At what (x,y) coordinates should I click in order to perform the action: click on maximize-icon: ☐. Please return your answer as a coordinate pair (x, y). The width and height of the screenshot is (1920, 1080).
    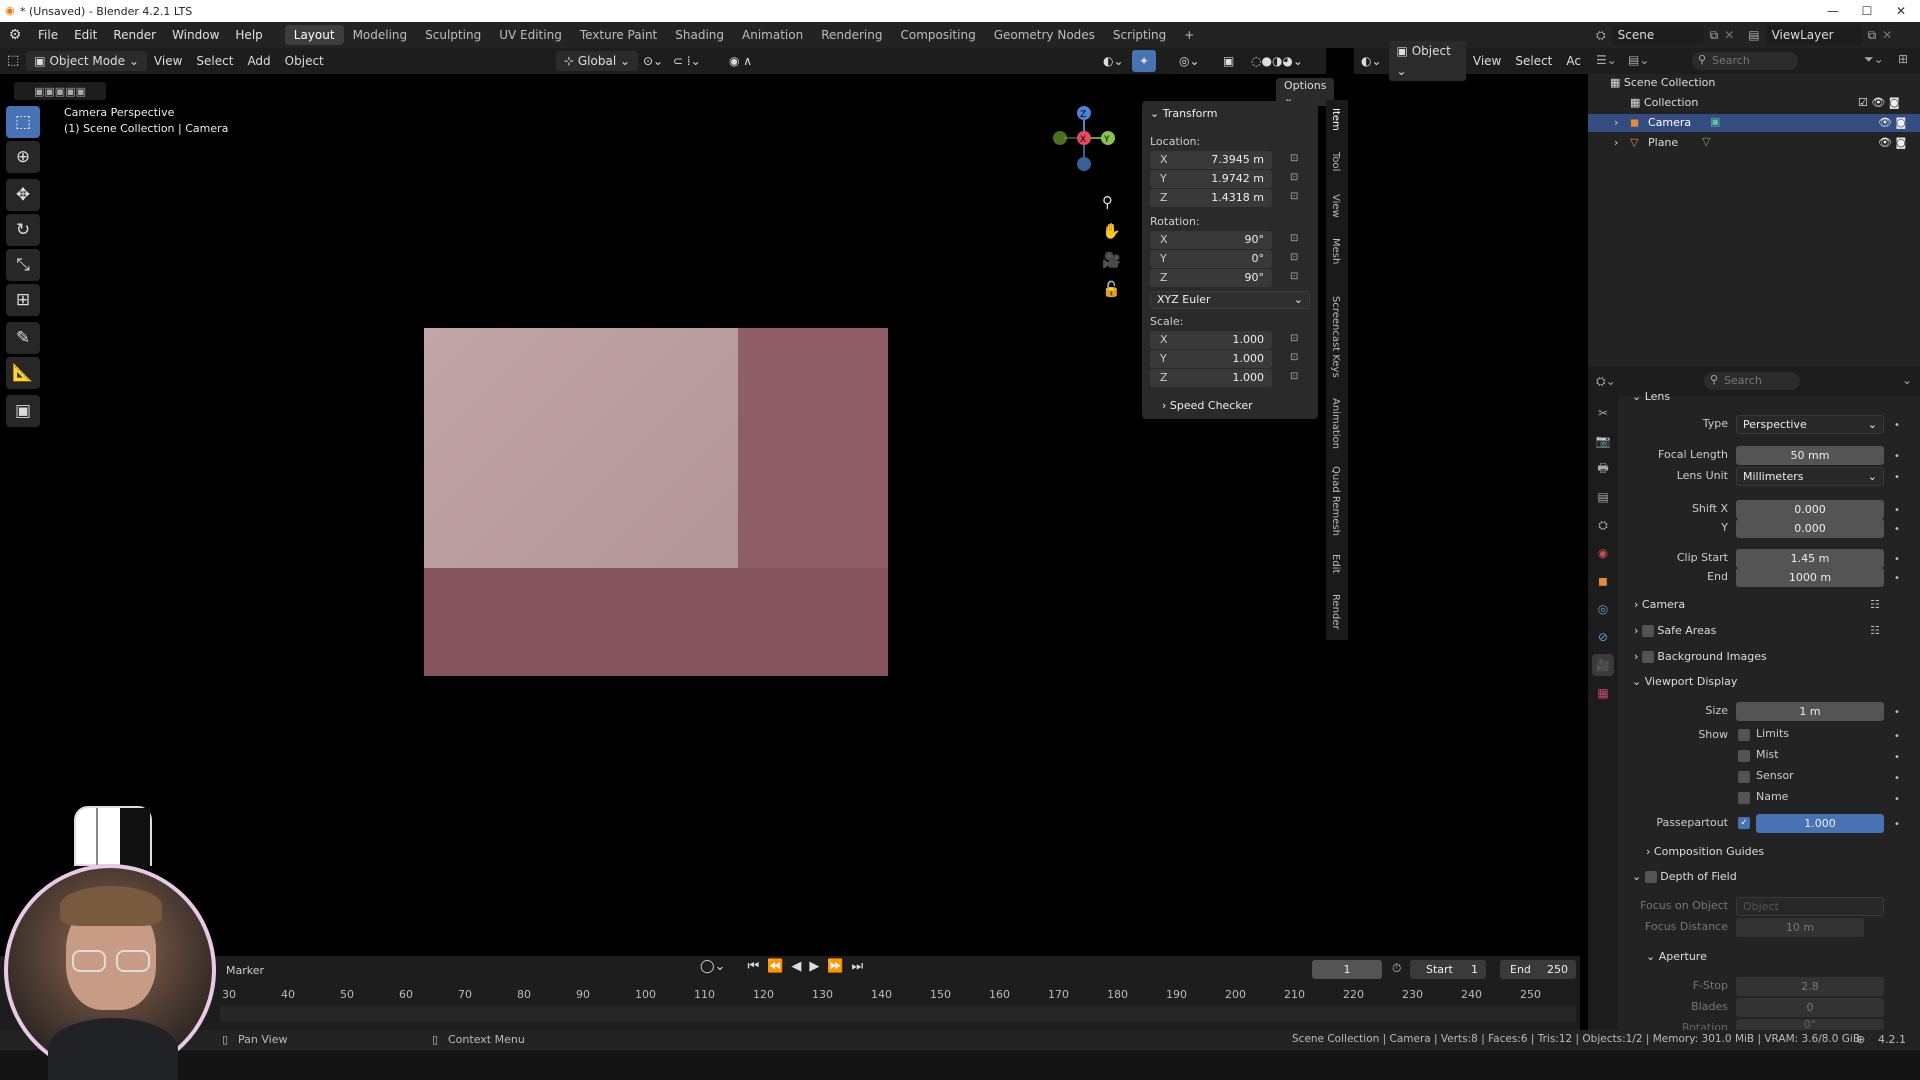
    Looking at the image, I should click on (1867, 11).